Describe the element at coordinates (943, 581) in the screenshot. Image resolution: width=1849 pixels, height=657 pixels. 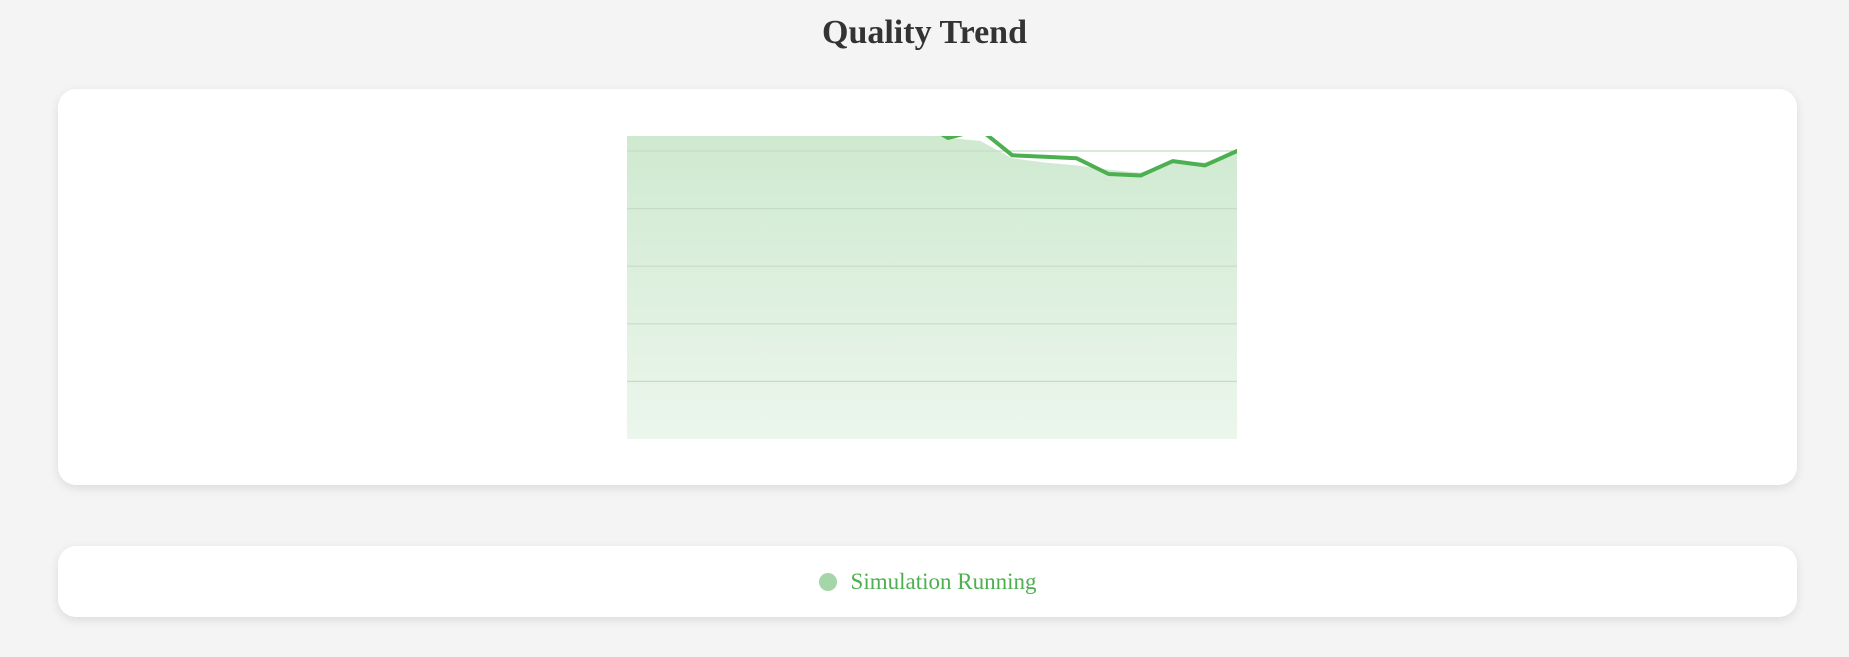
I see `status-text: Simulation Running` at that location.